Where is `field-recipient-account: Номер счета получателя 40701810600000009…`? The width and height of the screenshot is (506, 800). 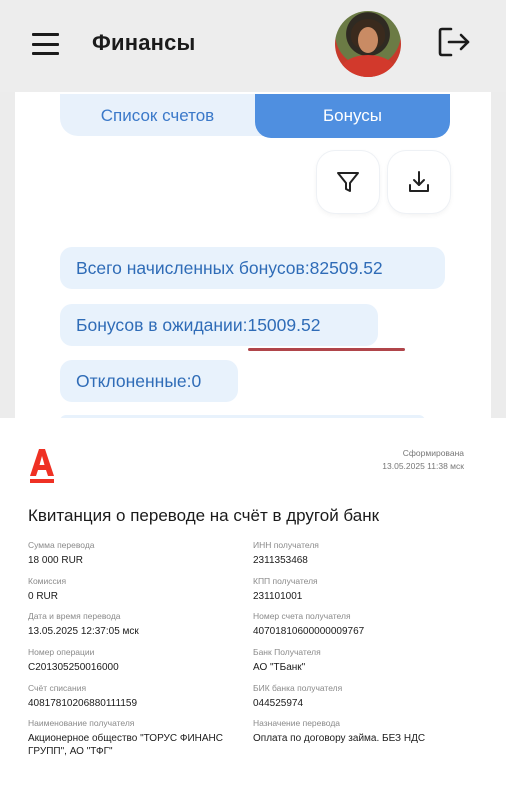
field-recipient-account: Номер счета получателя 40701810600000009… is located at coordinates (309, 624).